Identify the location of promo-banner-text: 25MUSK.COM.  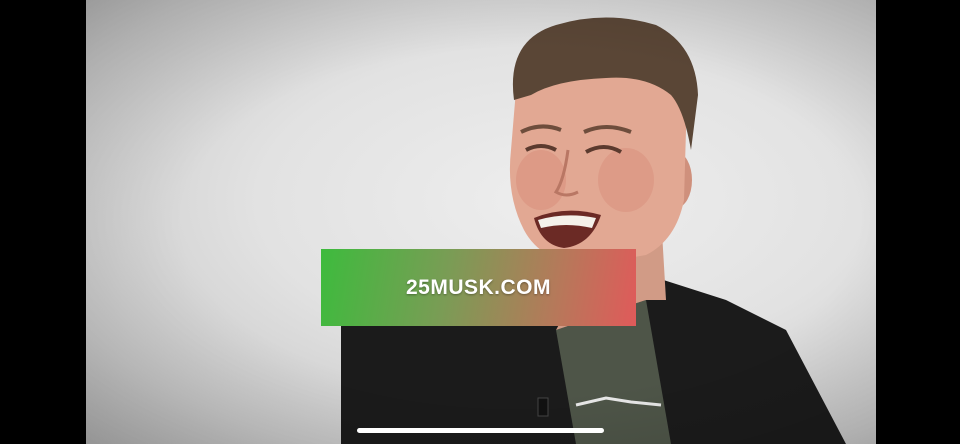
(478, 287).